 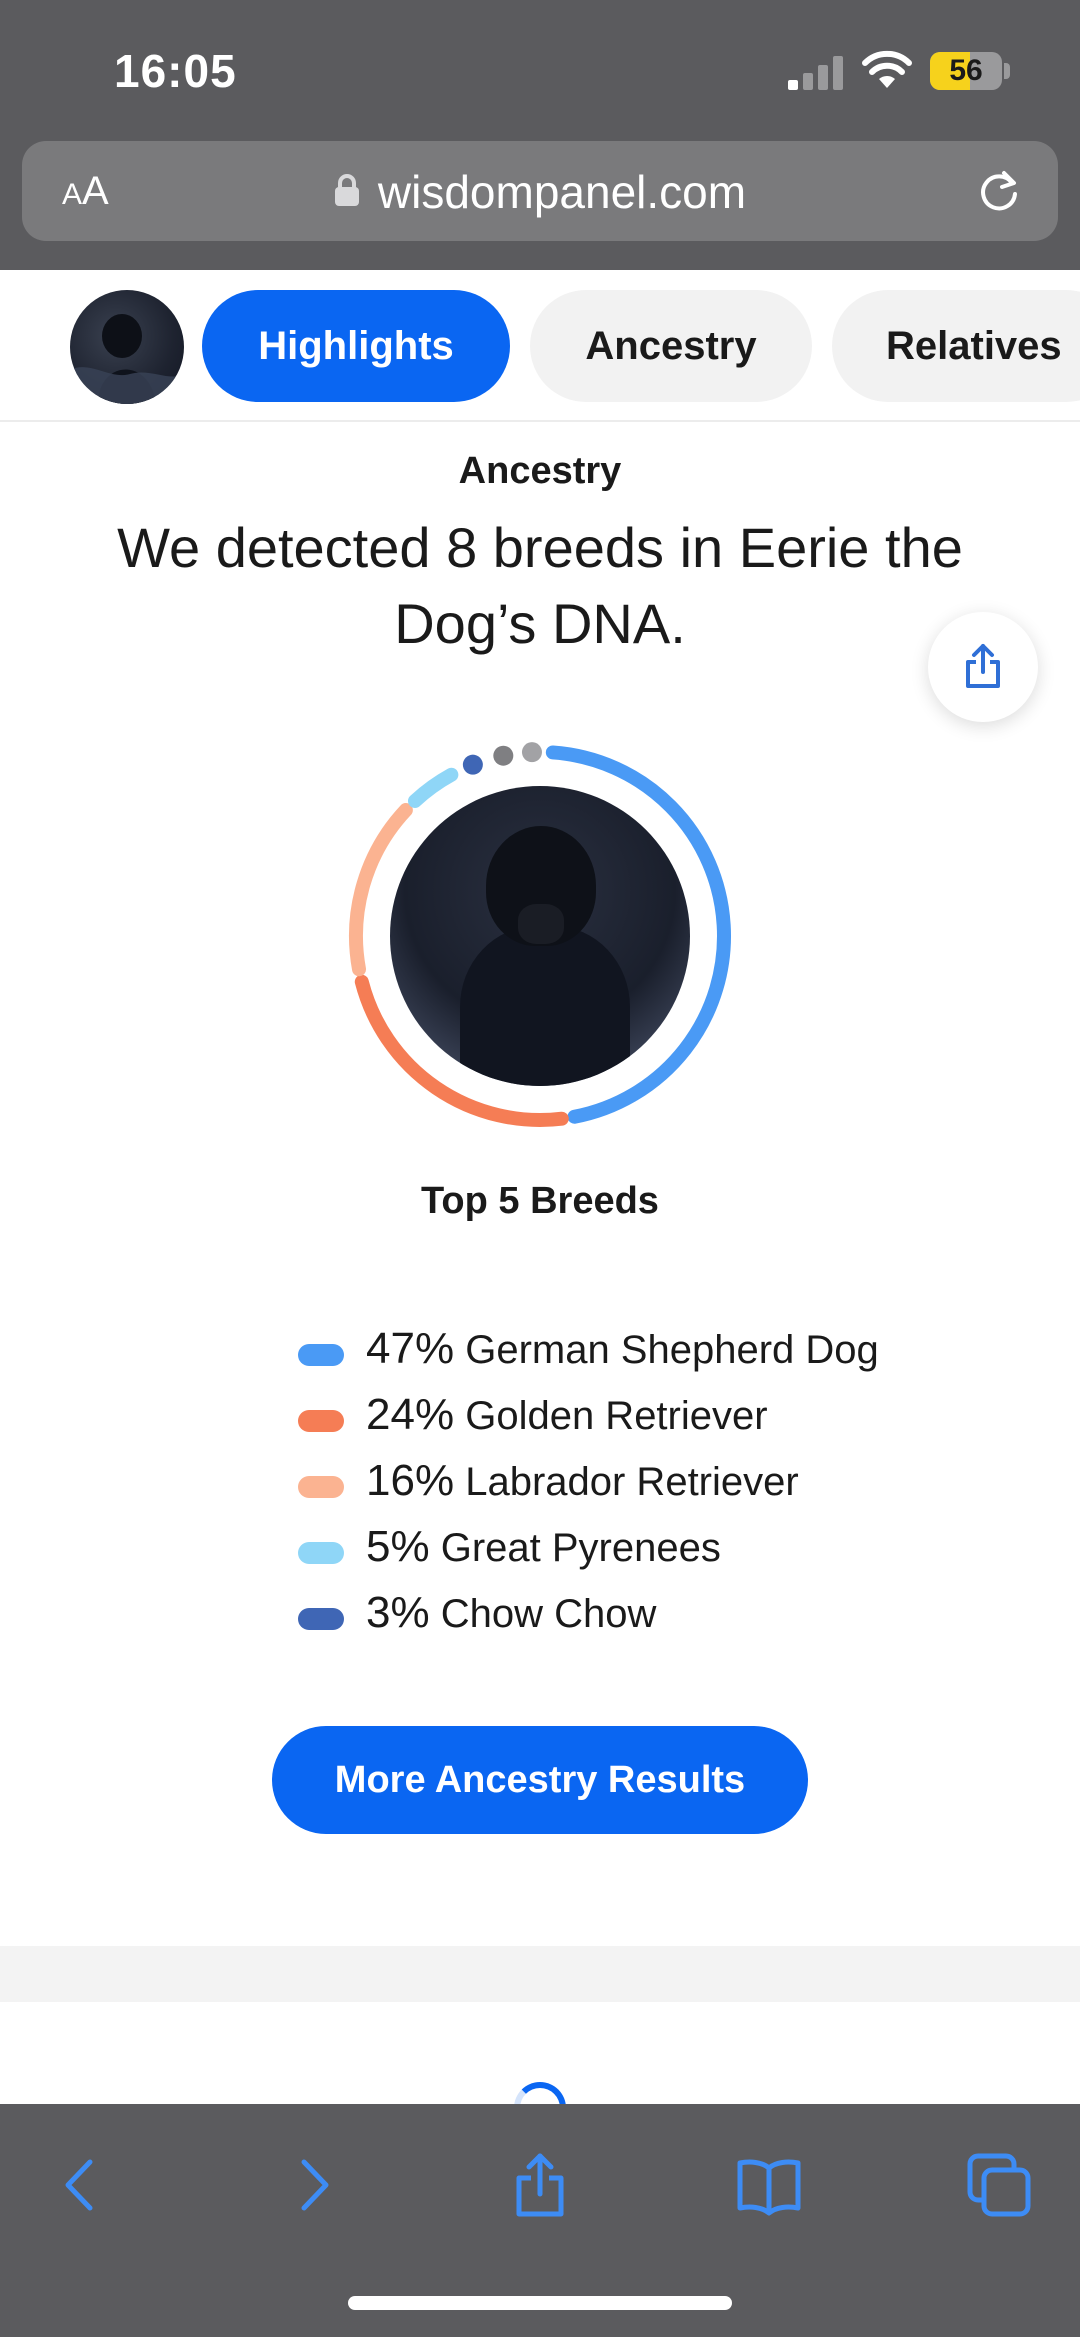 What do you see at coordinates (540, 2185) in the screenshot?
I see `toolbar-share-icon` at bounding box center [540, 2185].